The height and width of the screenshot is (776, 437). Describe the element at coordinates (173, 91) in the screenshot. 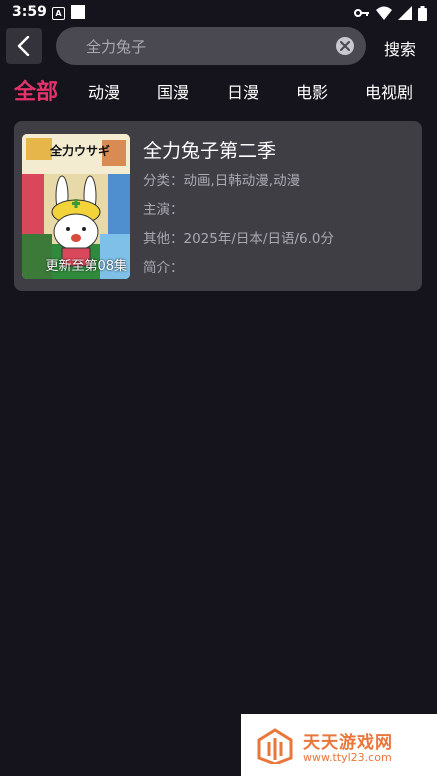

I see `tab-chinese-anime: 国漫` at that location.